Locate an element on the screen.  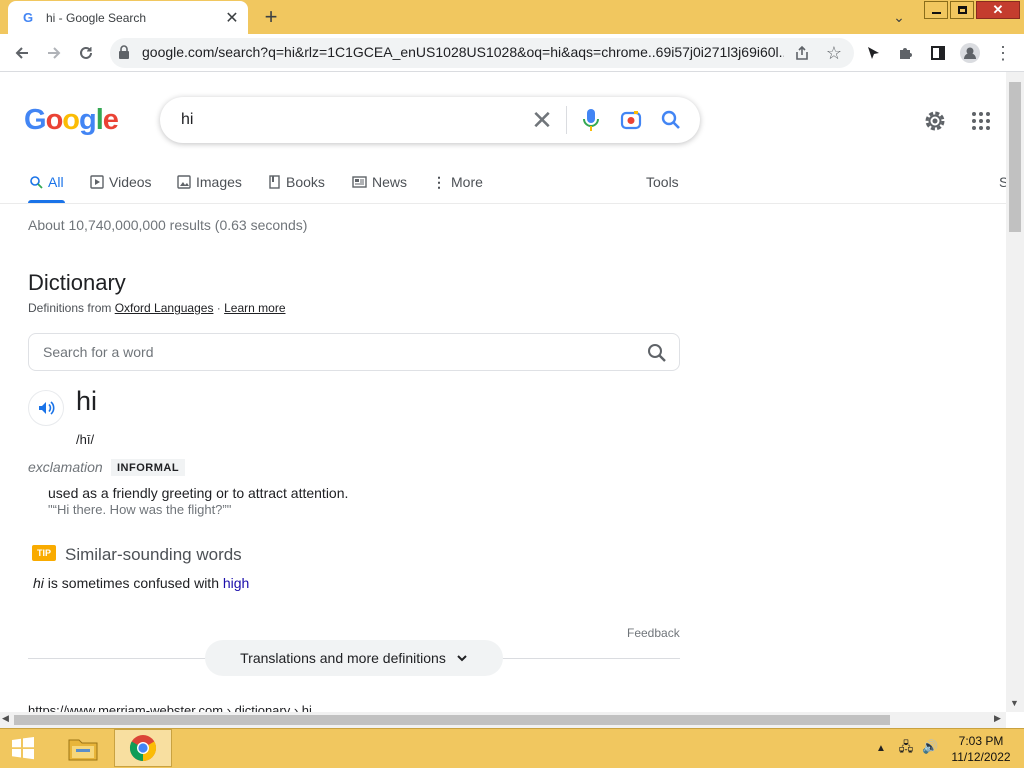
google-logo: Google is located at coordinates (71, 120).